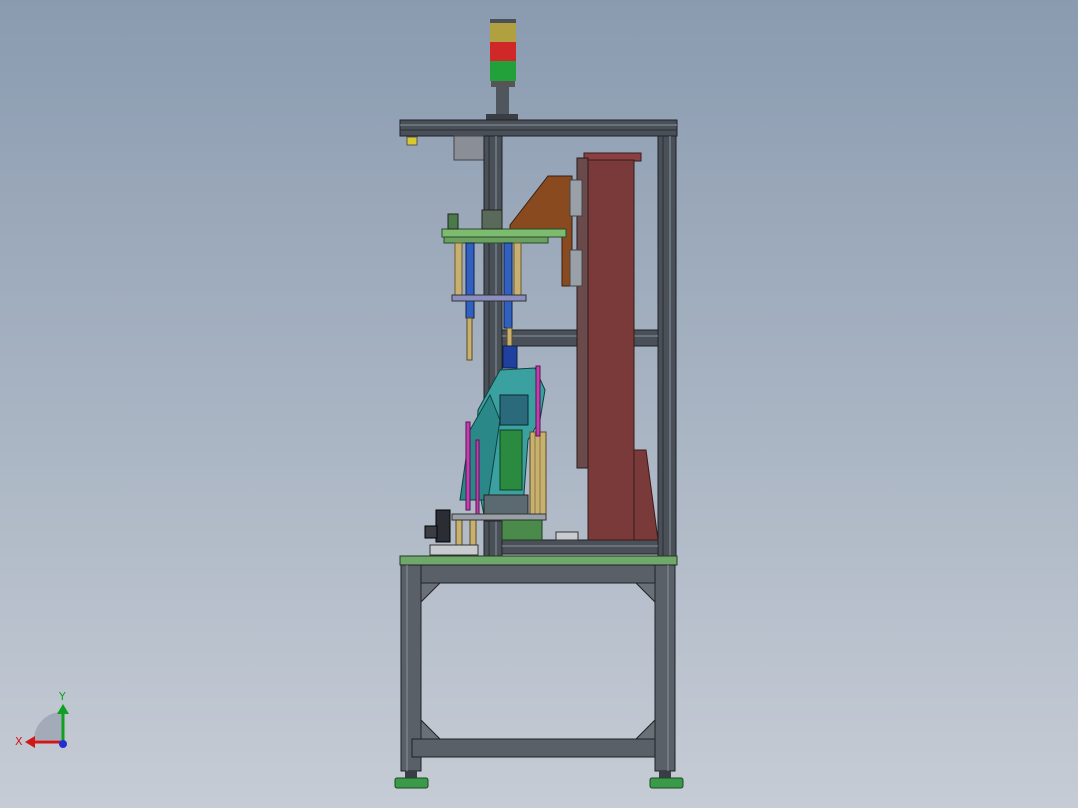 The image size is (1078, 808). Describe the element at coordinates (19, 741) in the screenshot. I see `x-axis-label: X` at that location.